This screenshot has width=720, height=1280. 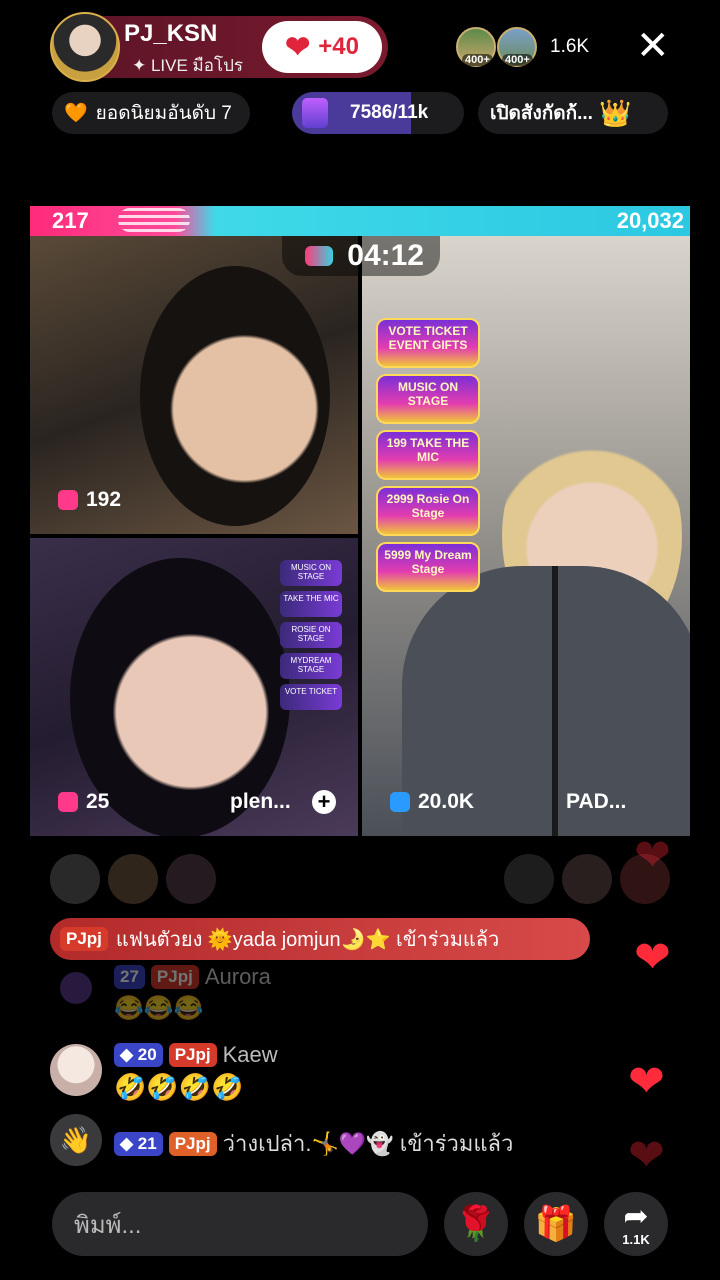 I want to click on host-name: PJ_KSN, so click(x=170, y=34).